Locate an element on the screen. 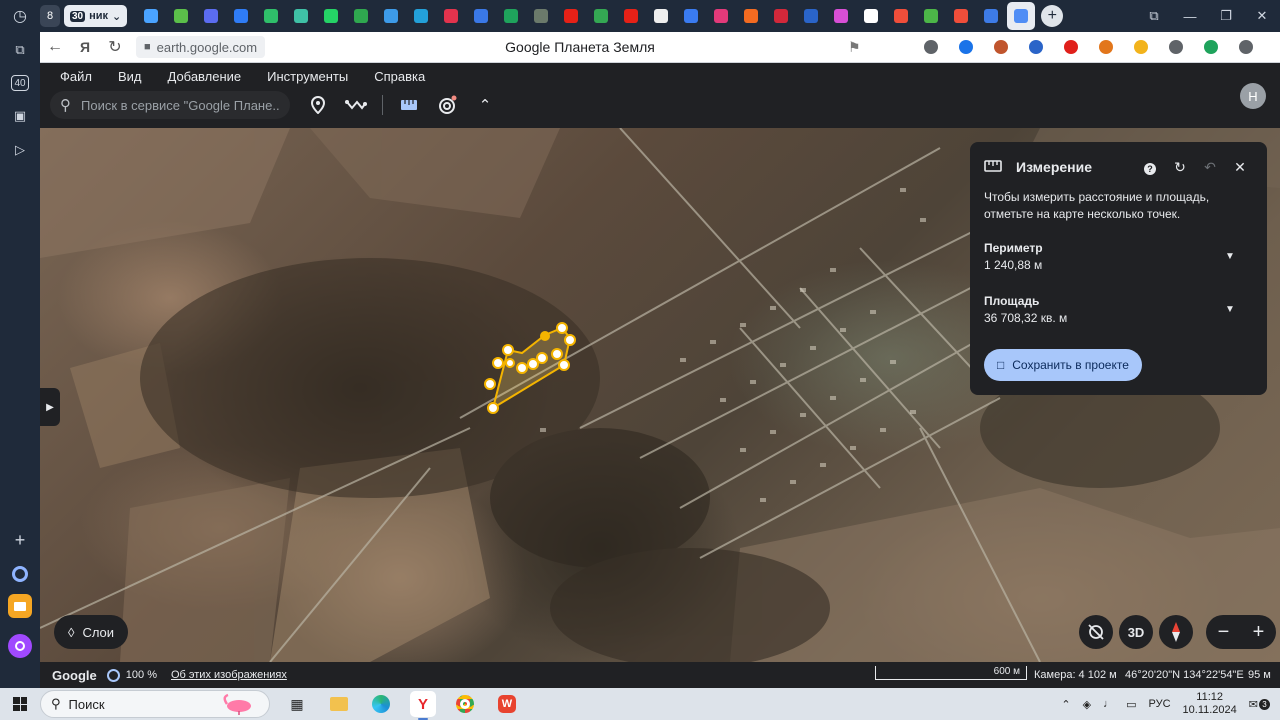 The height and width of the screenshot is (720, 1280). task-view-icon: ▦ is located at coordinates (297, 704).